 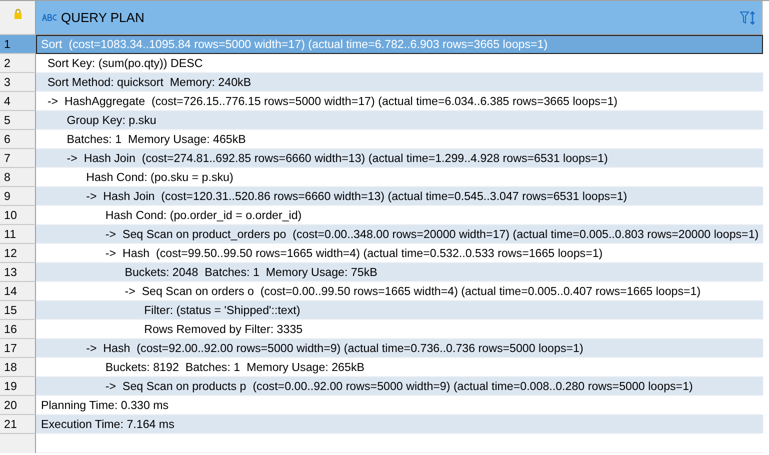 I want to click on row-number: 11, so click(x=18, y=234).